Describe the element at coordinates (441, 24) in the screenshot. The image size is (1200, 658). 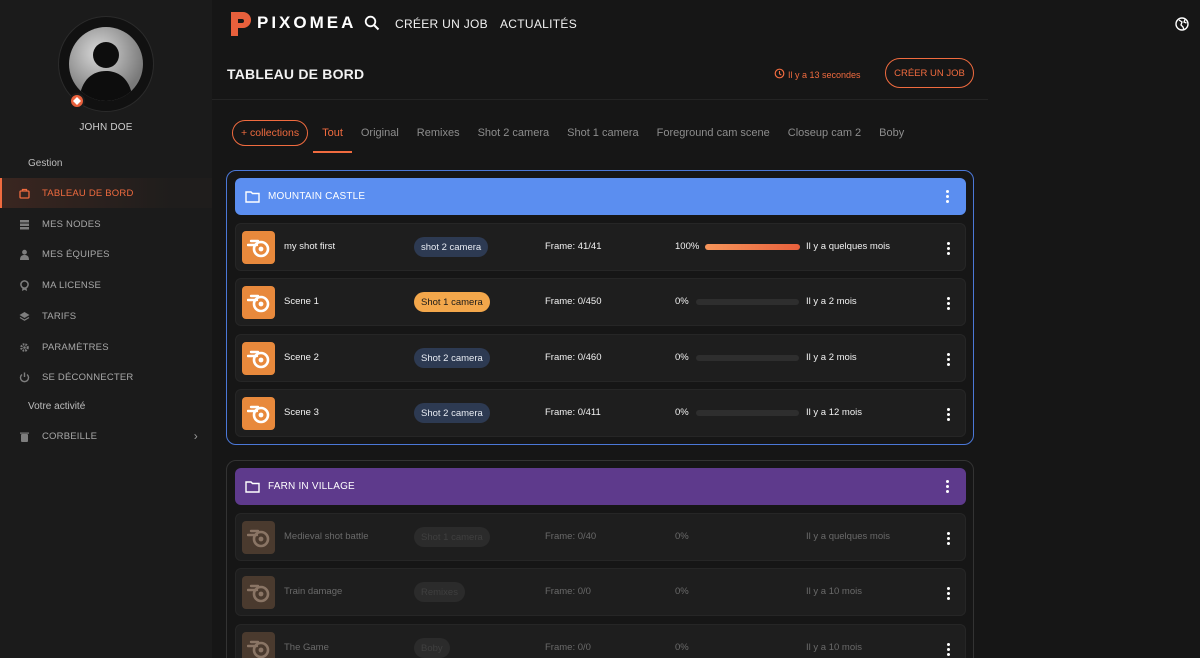
I see `nav-create-job: CRÉER UN JOB` at that location.